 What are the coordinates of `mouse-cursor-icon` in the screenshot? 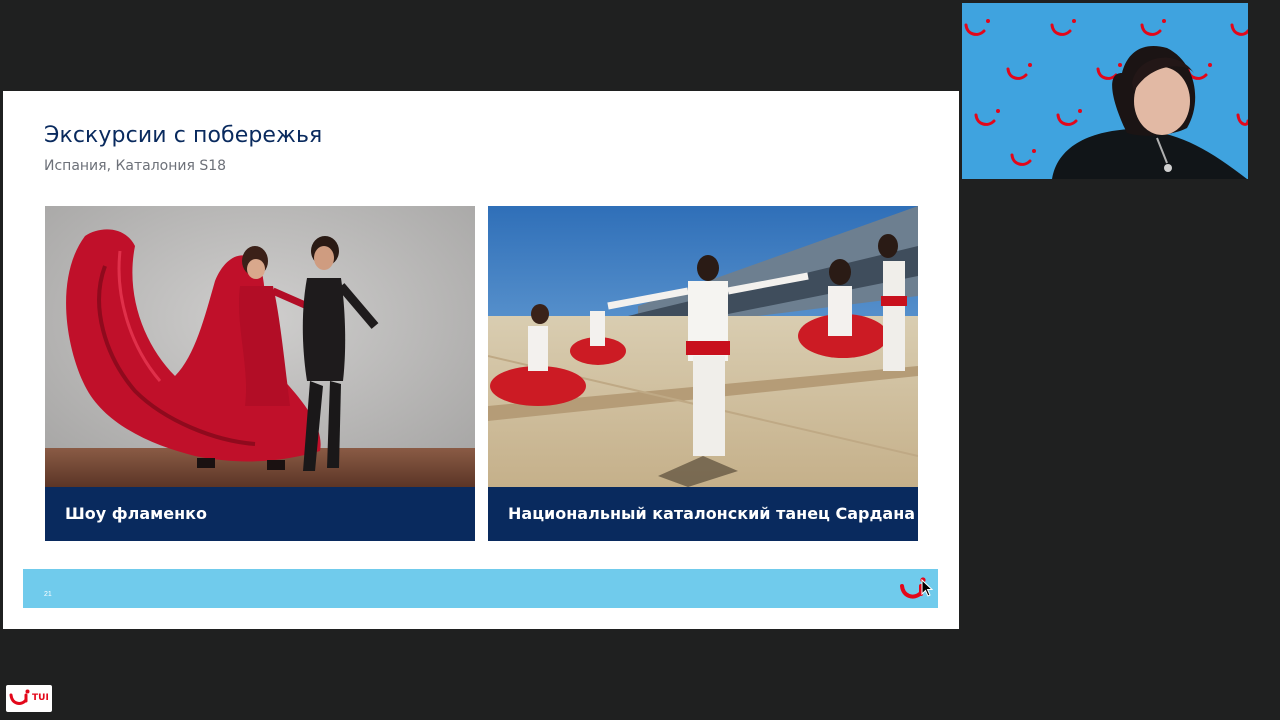 It's located at (927, 588).